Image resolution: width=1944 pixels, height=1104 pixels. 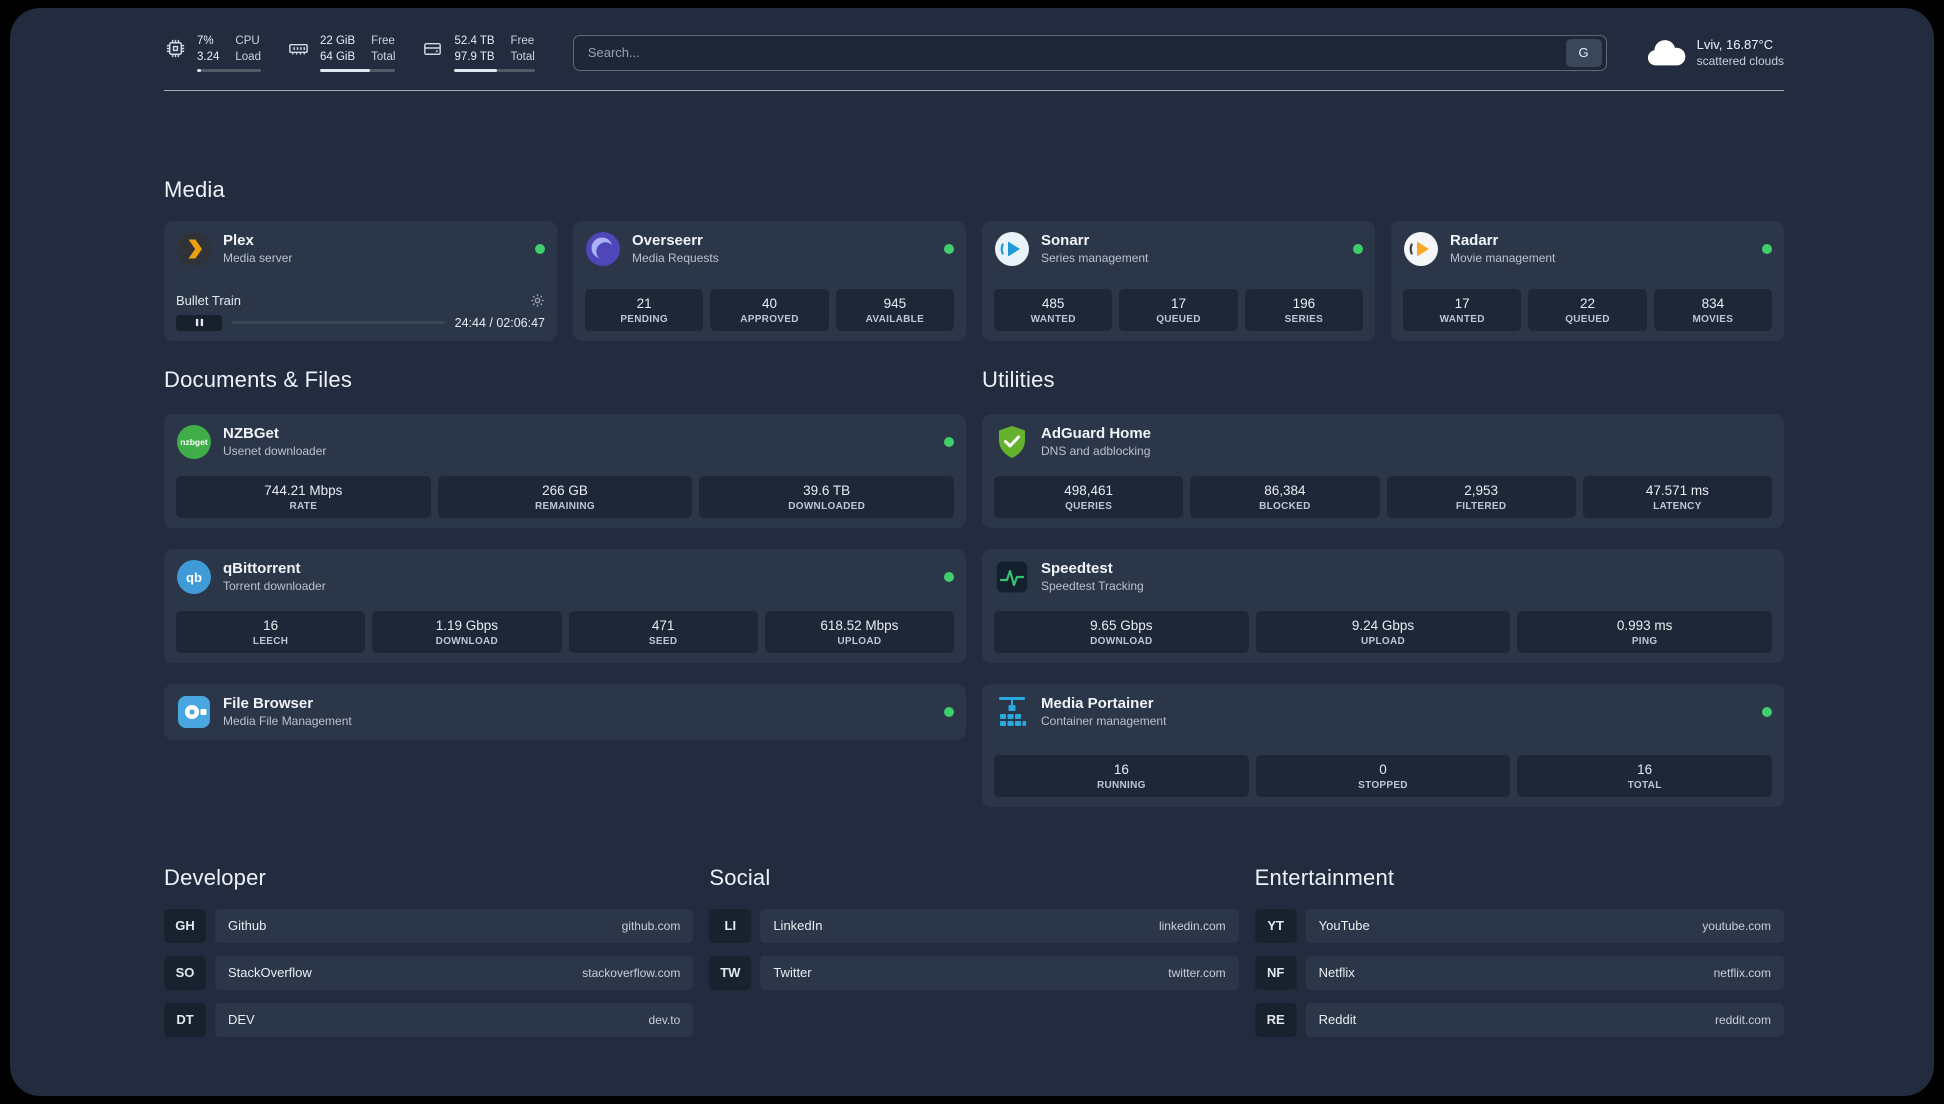 What do you see at coordinates (1067, 53) in the screenshot?
I see `search-input` at bounding box center [1067, 53].